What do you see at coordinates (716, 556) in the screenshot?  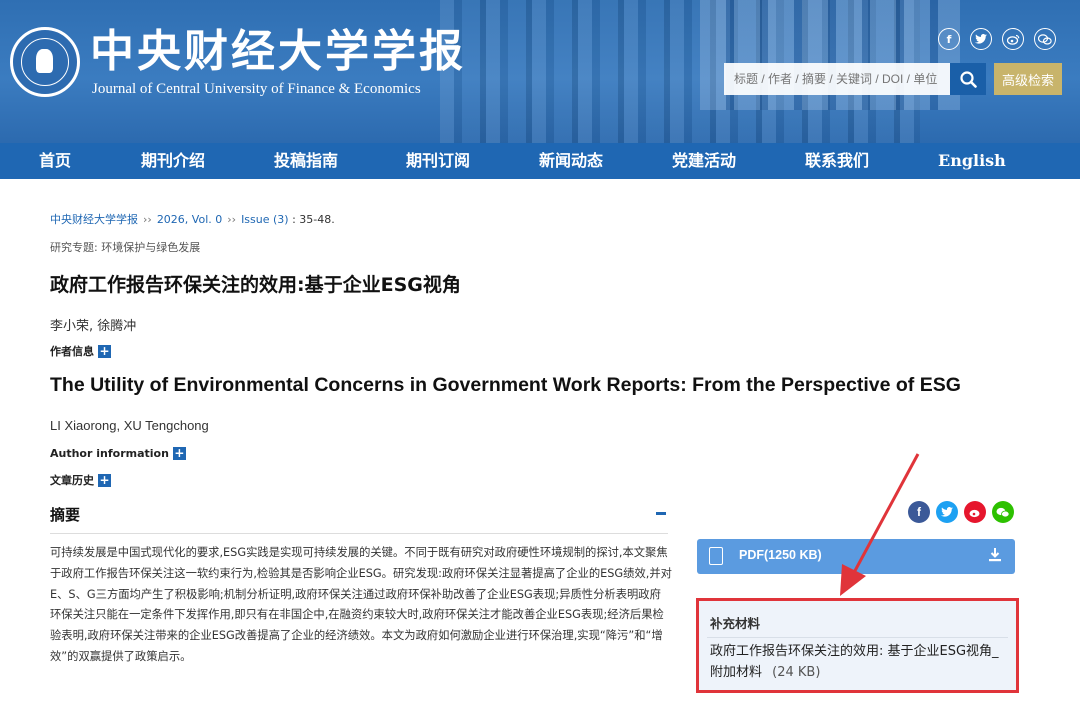 I see `pdf-file-icon` at bounding box center [716, 556].